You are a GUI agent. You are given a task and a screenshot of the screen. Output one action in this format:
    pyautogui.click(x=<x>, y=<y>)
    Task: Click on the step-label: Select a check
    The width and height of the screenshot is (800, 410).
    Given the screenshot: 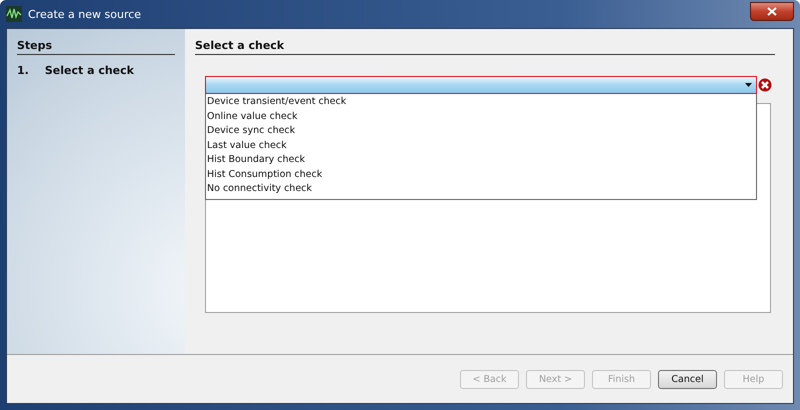 What is the action you would take?
    pyautogui.click(x=89, y=70)
    